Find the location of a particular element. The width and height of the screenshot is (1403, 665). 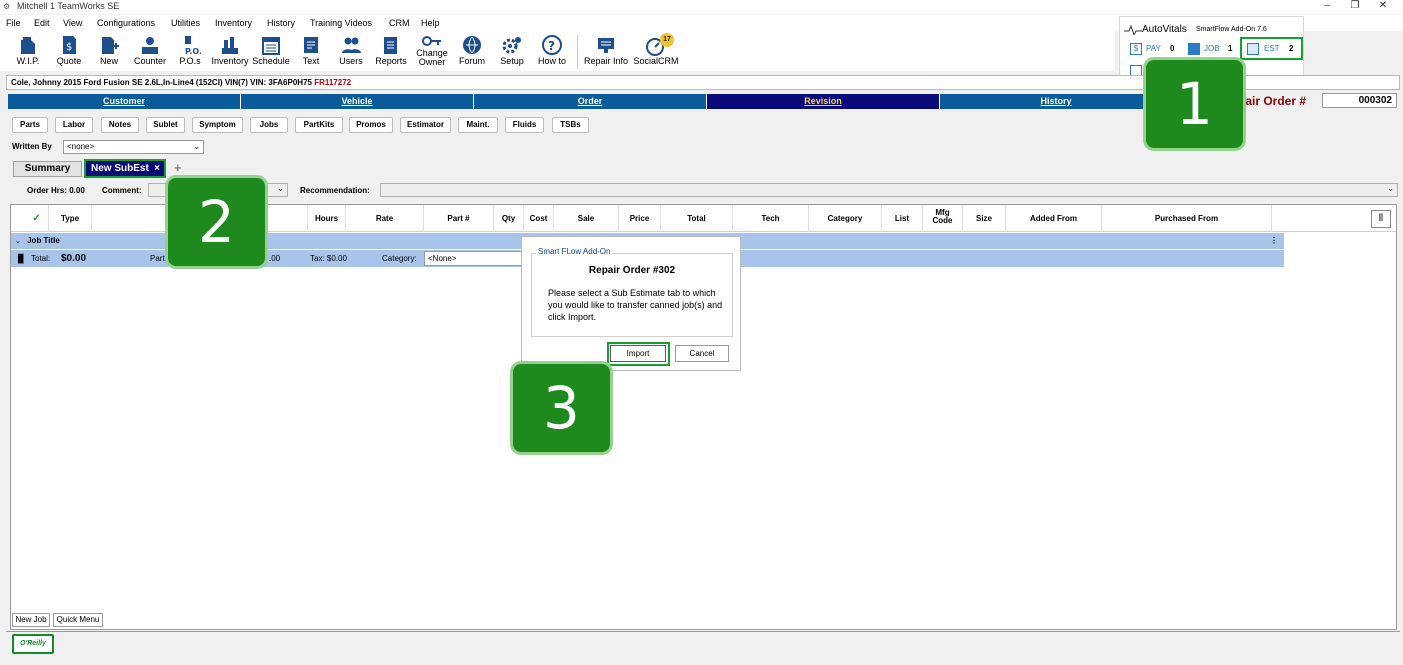

toolbar-repair-info-button: Repair Info is located at coordinates (606, 53).